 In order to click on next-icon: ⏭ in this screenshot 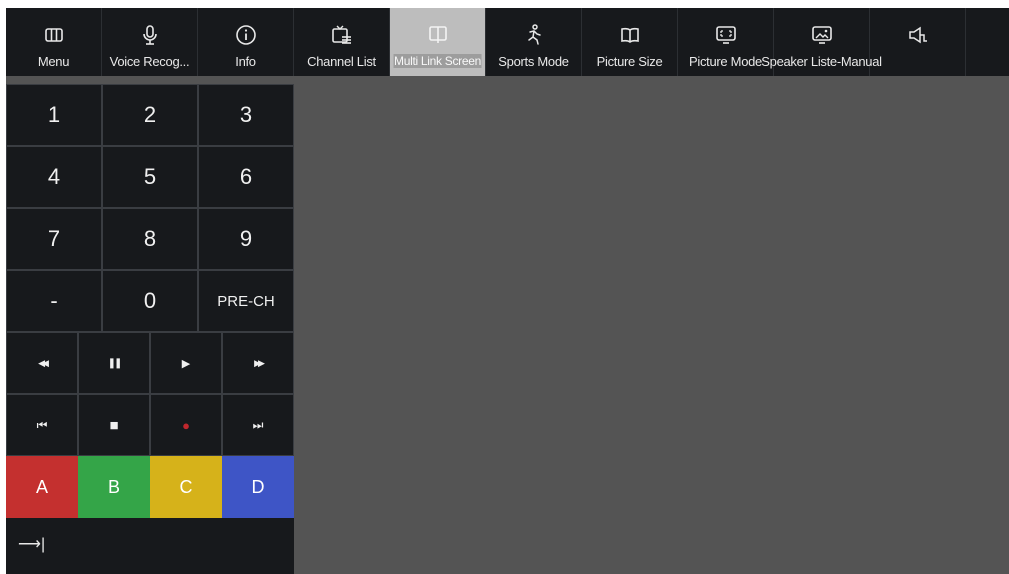, I will do `click(258, 424)`.